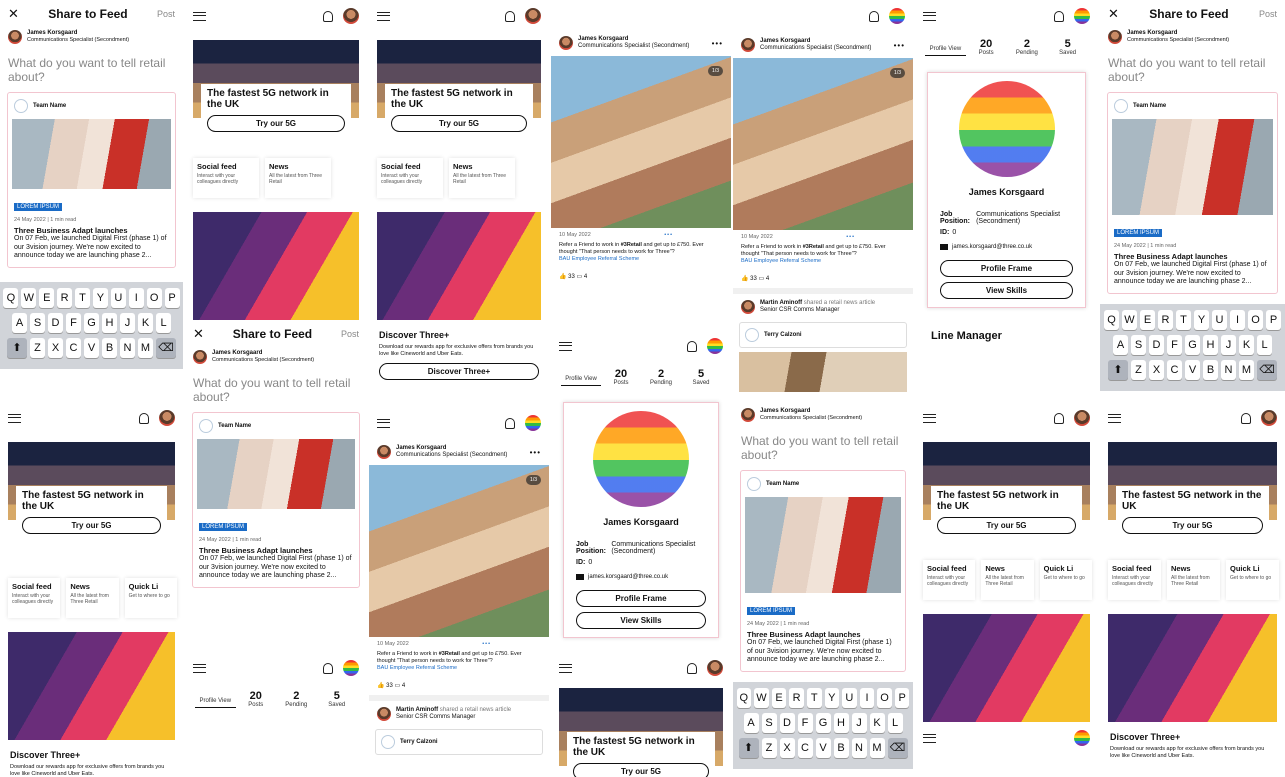 The image size is (1285, 777). I want to click on key: V, so click(823, 747).